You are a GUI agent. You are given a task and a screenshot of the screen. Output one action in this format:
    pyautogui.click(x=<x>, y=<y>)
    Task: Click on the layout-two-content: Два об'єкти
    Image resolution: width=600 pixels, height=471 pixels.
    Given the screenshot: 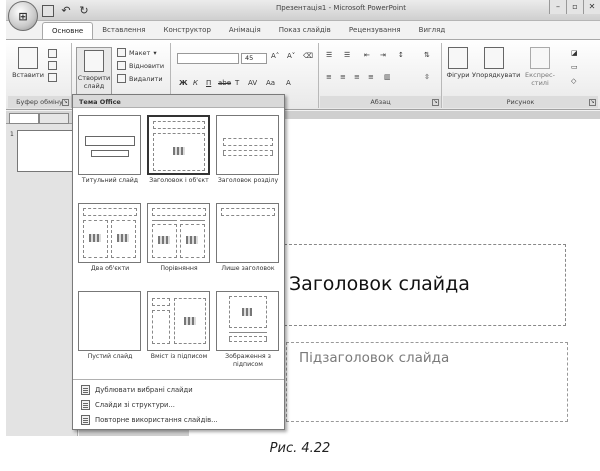 What is the action you would take?
    pyautogui.click(x=110, y=246)
    